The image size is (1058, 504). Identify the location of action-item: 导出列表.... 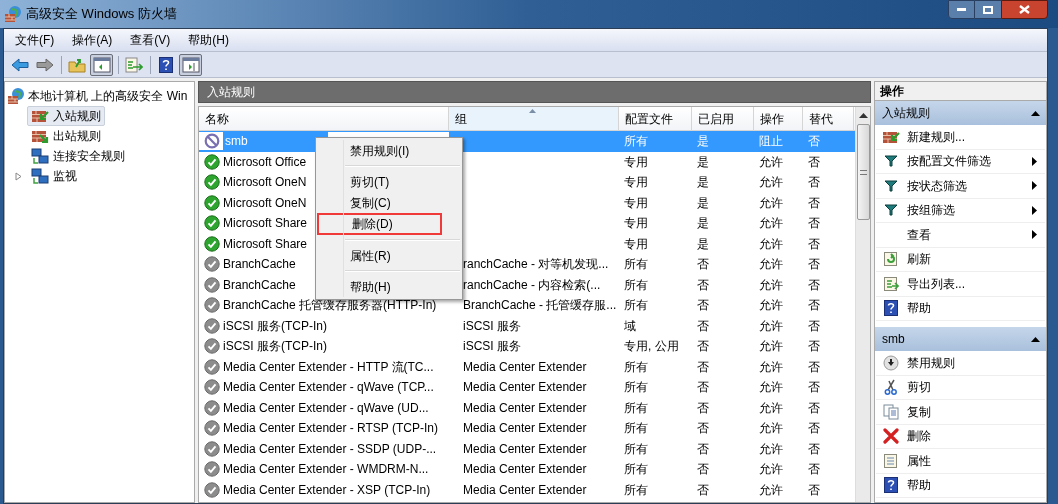
(960, 284).